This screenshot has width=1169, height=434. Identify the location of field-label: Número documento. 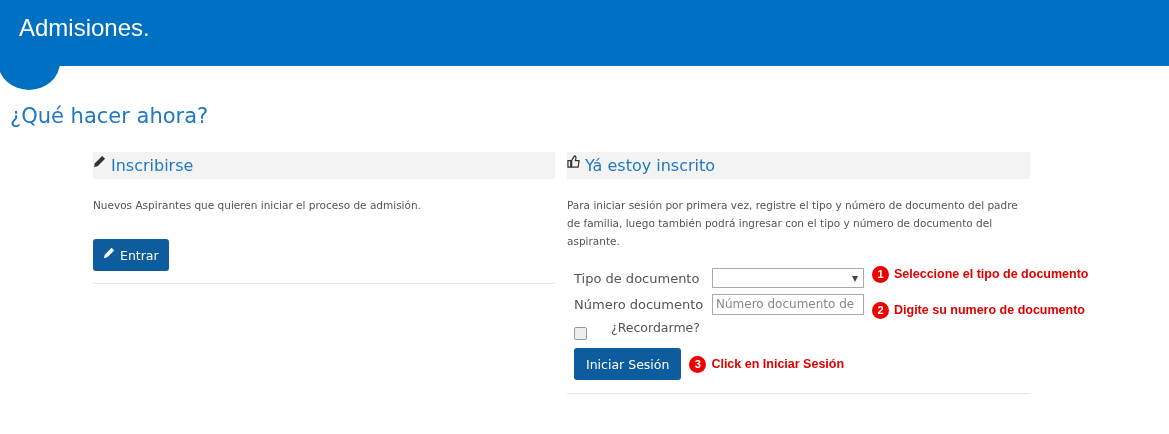
(639, 304).